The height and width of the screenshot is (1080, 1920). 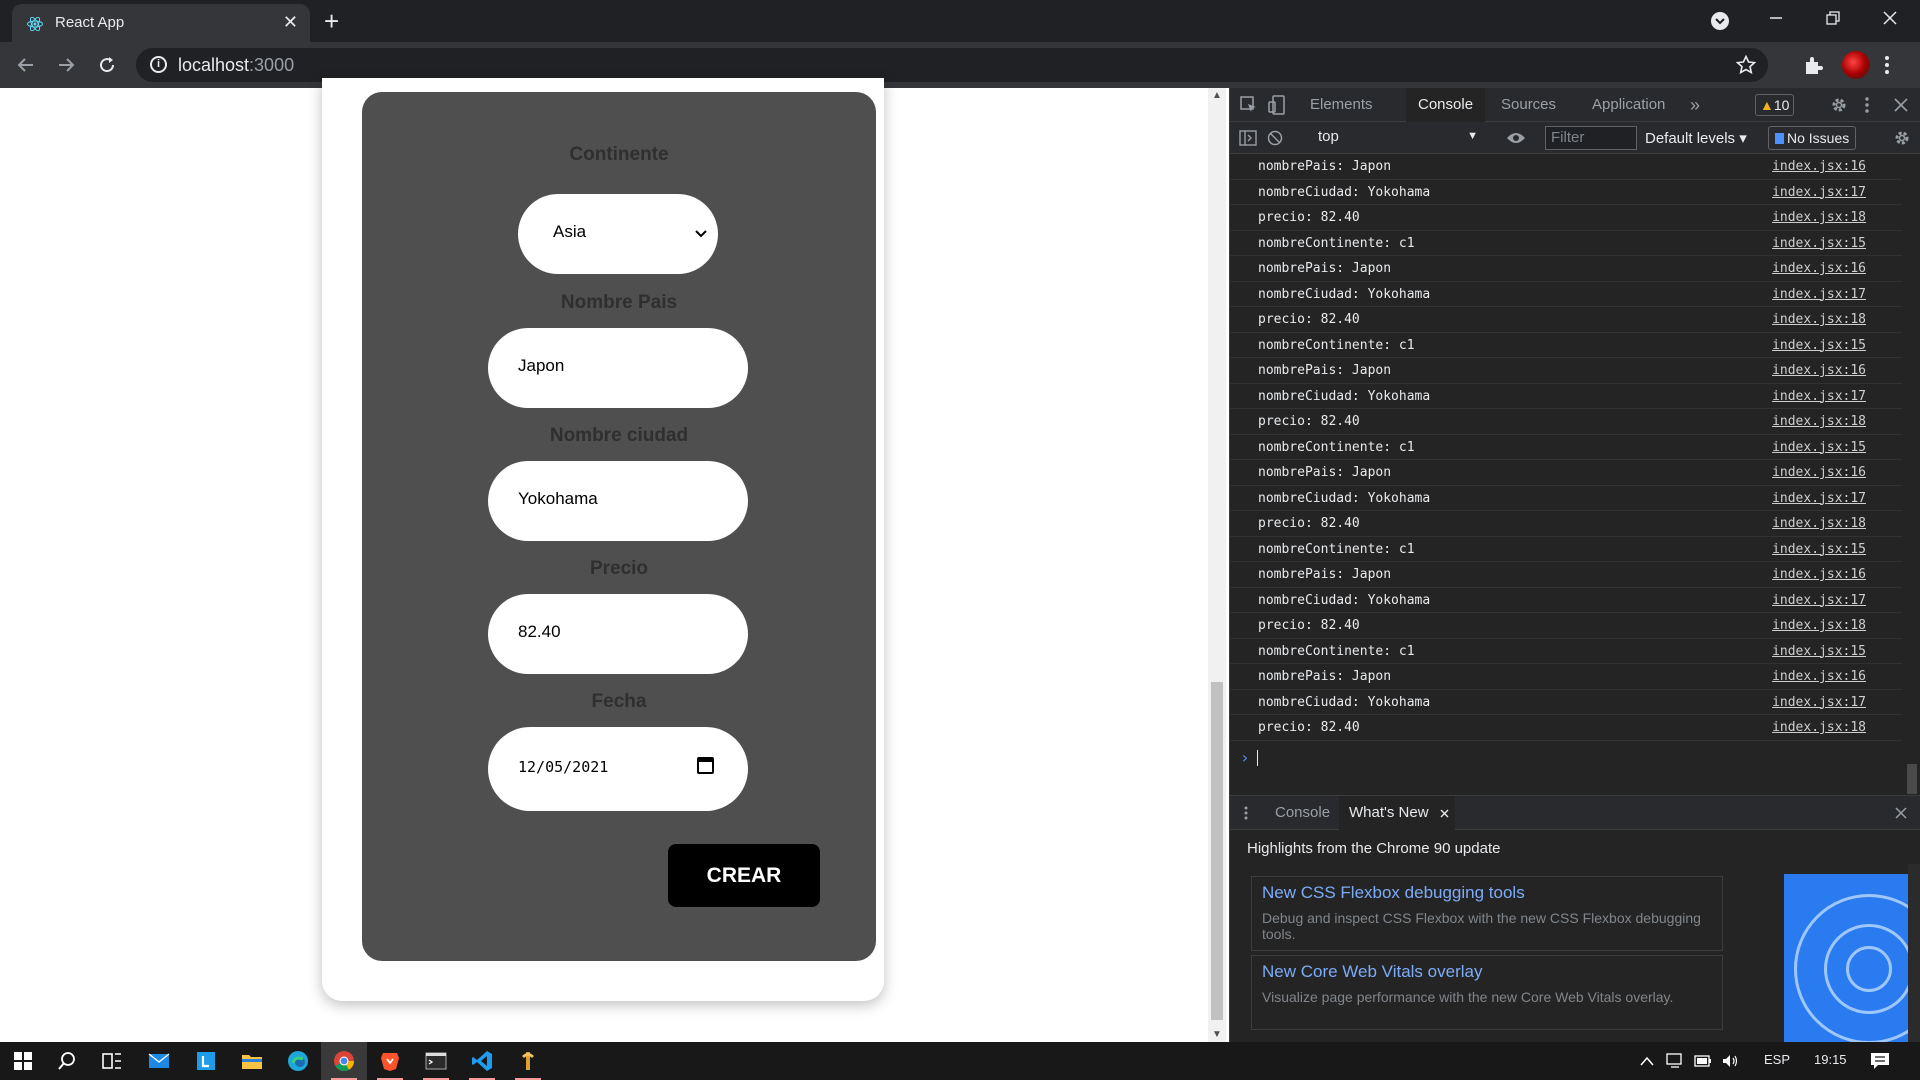 What do you see at coordinates (618, 769) in the screenshot?
I see `fecha-input: 12/05/2021` at bounding box center [618, 769].